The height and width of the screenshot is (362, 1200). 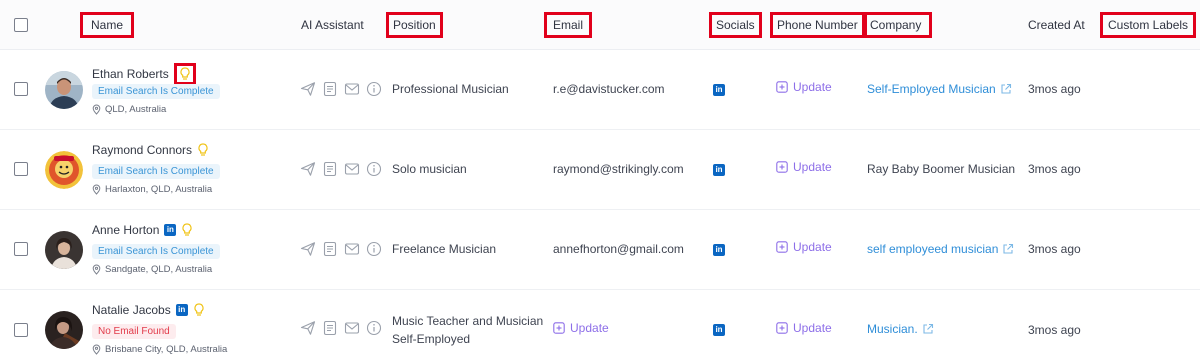 I want to click on contact-name-text: Anne Horton, so click(x=126, y=230).